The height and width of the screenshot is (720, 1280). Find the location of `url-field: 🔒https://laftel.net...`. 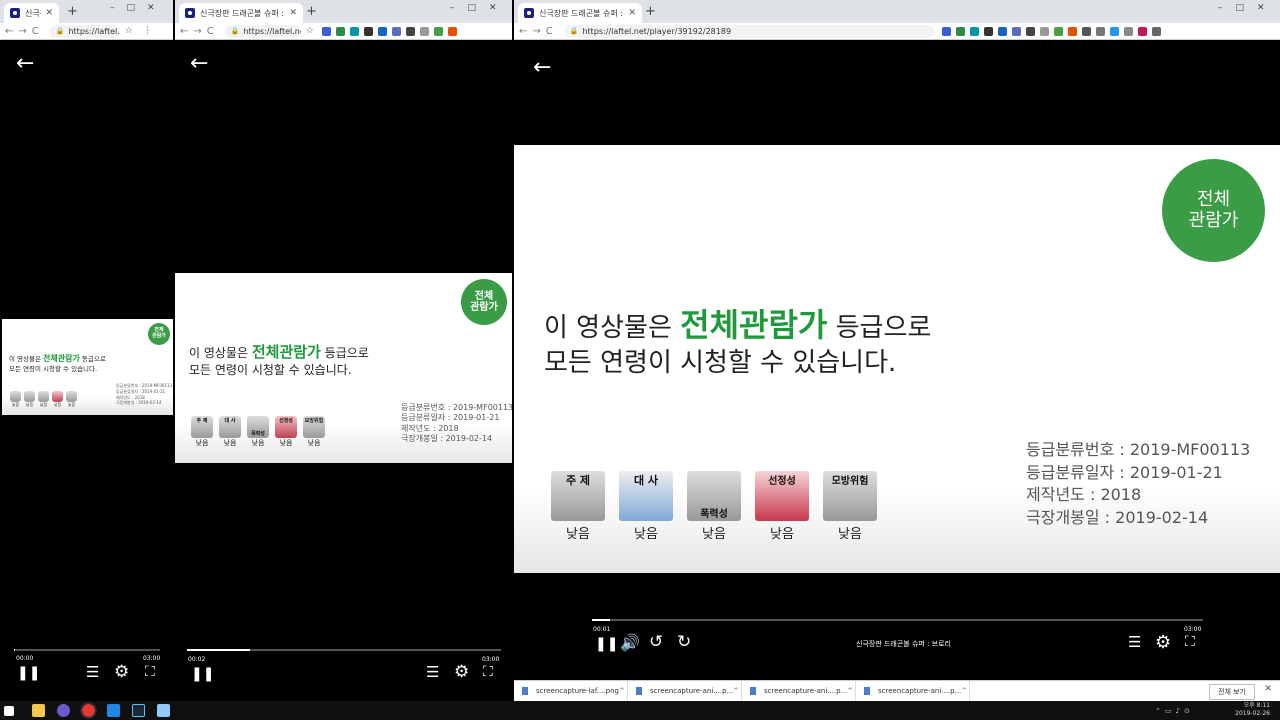

url-field: 🔒https://laftel.net... is located at coordinates (262, 31).